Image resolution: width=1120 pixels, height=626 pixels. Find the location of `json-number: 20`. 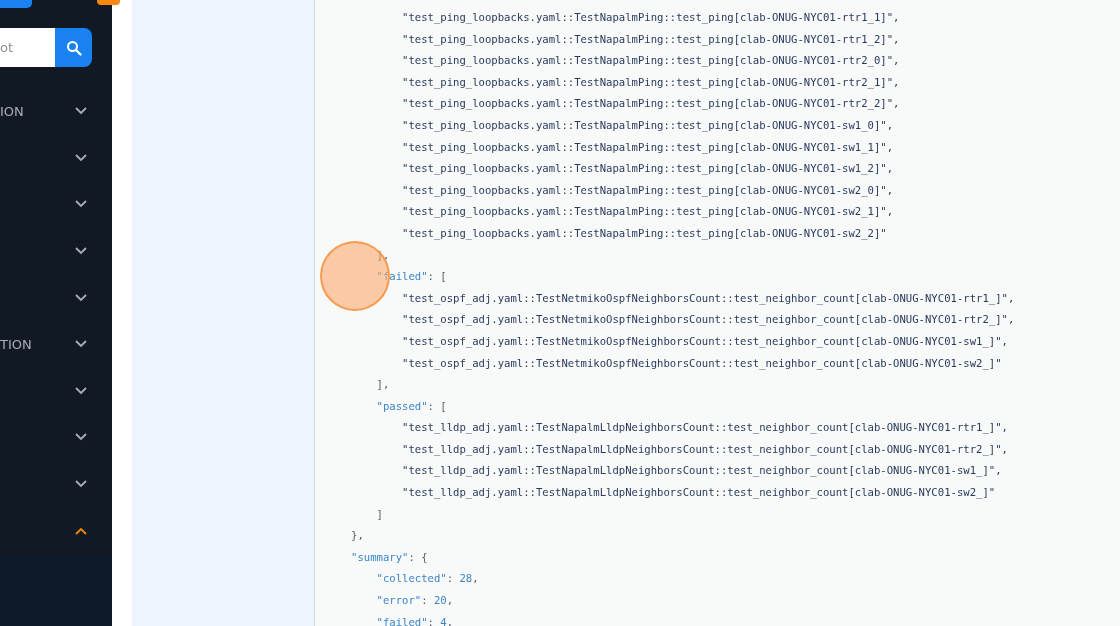

json-number: 20 is located at coordinates (440, 600).